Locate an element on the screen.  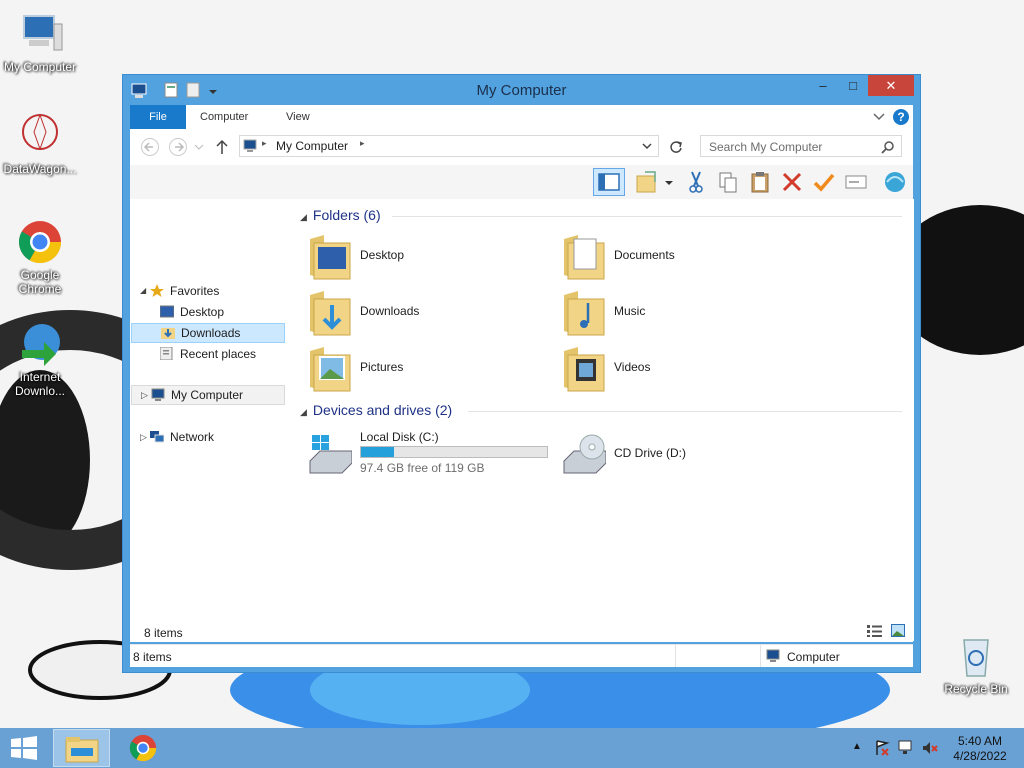
clock-time: 5:40 AM is located at coordinates (980, 741).